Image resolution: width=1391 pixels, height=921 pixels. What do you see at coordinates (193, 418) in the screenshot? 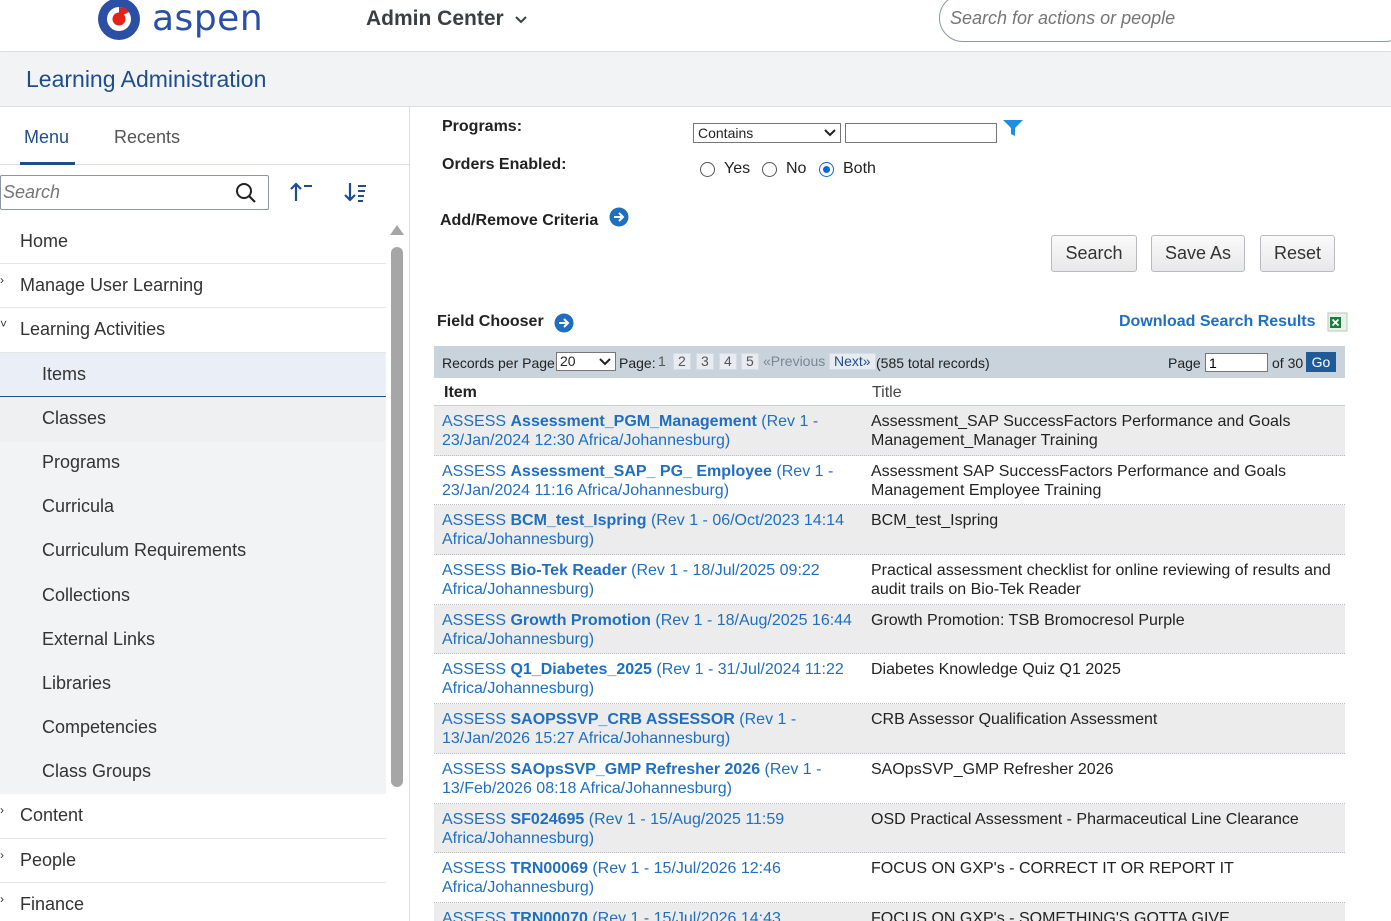
I see `sidebar-item-classes: Classes` at bounding box center [193, 418].